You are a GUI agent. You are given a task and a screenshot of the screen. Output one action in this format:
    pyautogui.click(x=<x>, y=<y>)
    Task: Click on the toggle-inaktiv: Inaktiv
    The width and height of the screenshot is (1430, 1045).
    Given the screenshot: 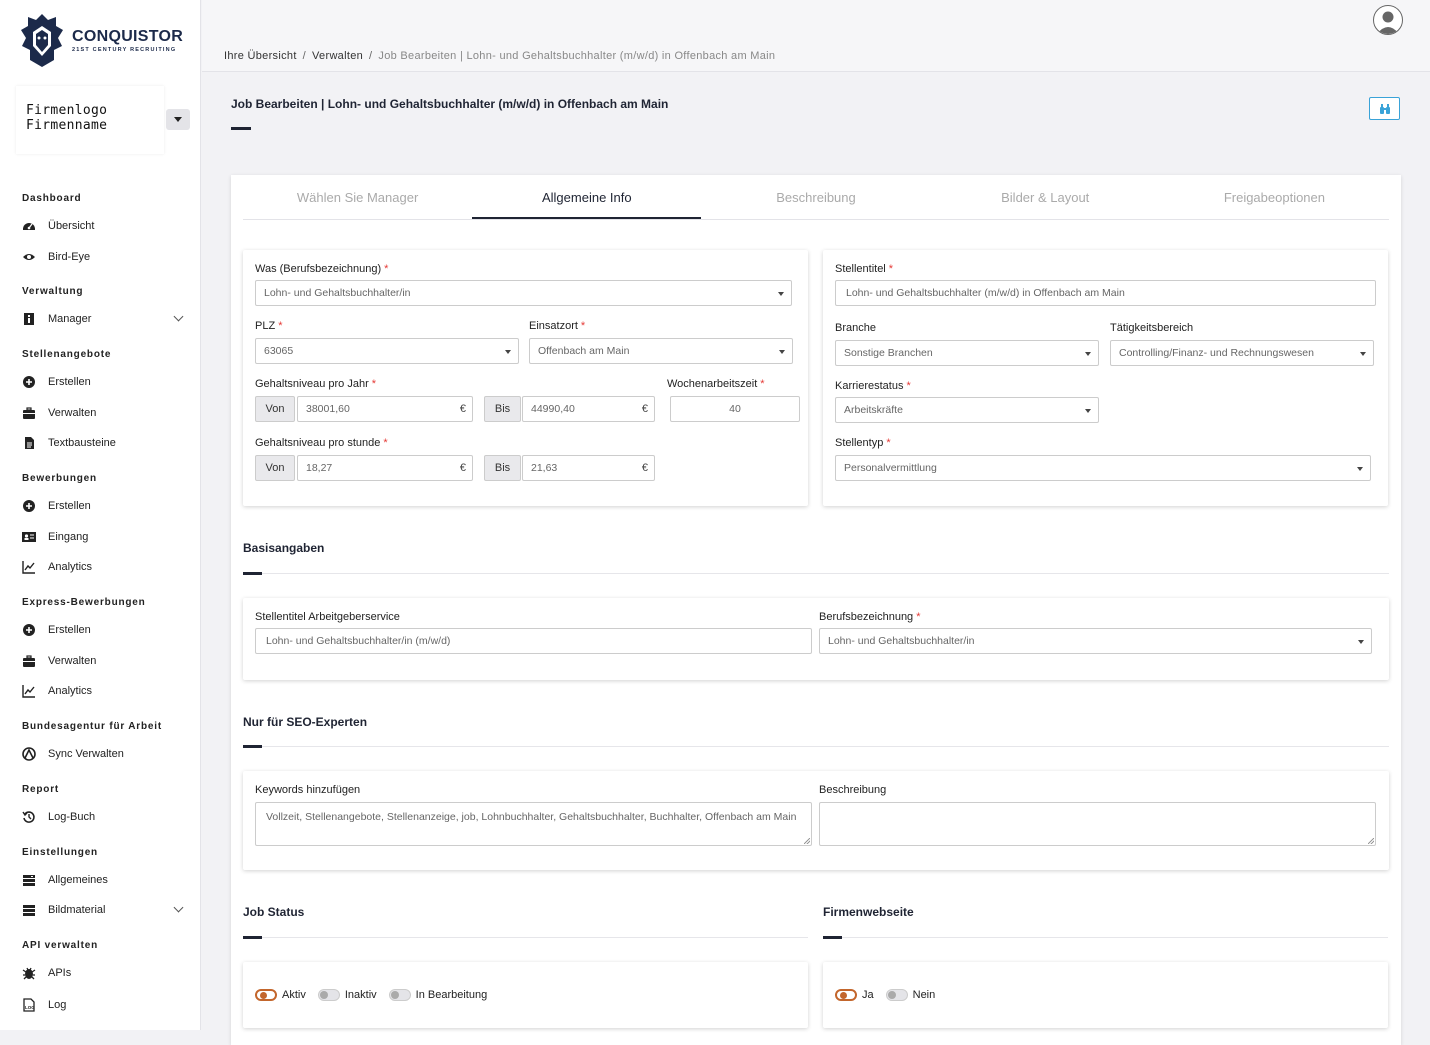 What is the action you would take?
    pyautogui.click(x=347, y=995)
    